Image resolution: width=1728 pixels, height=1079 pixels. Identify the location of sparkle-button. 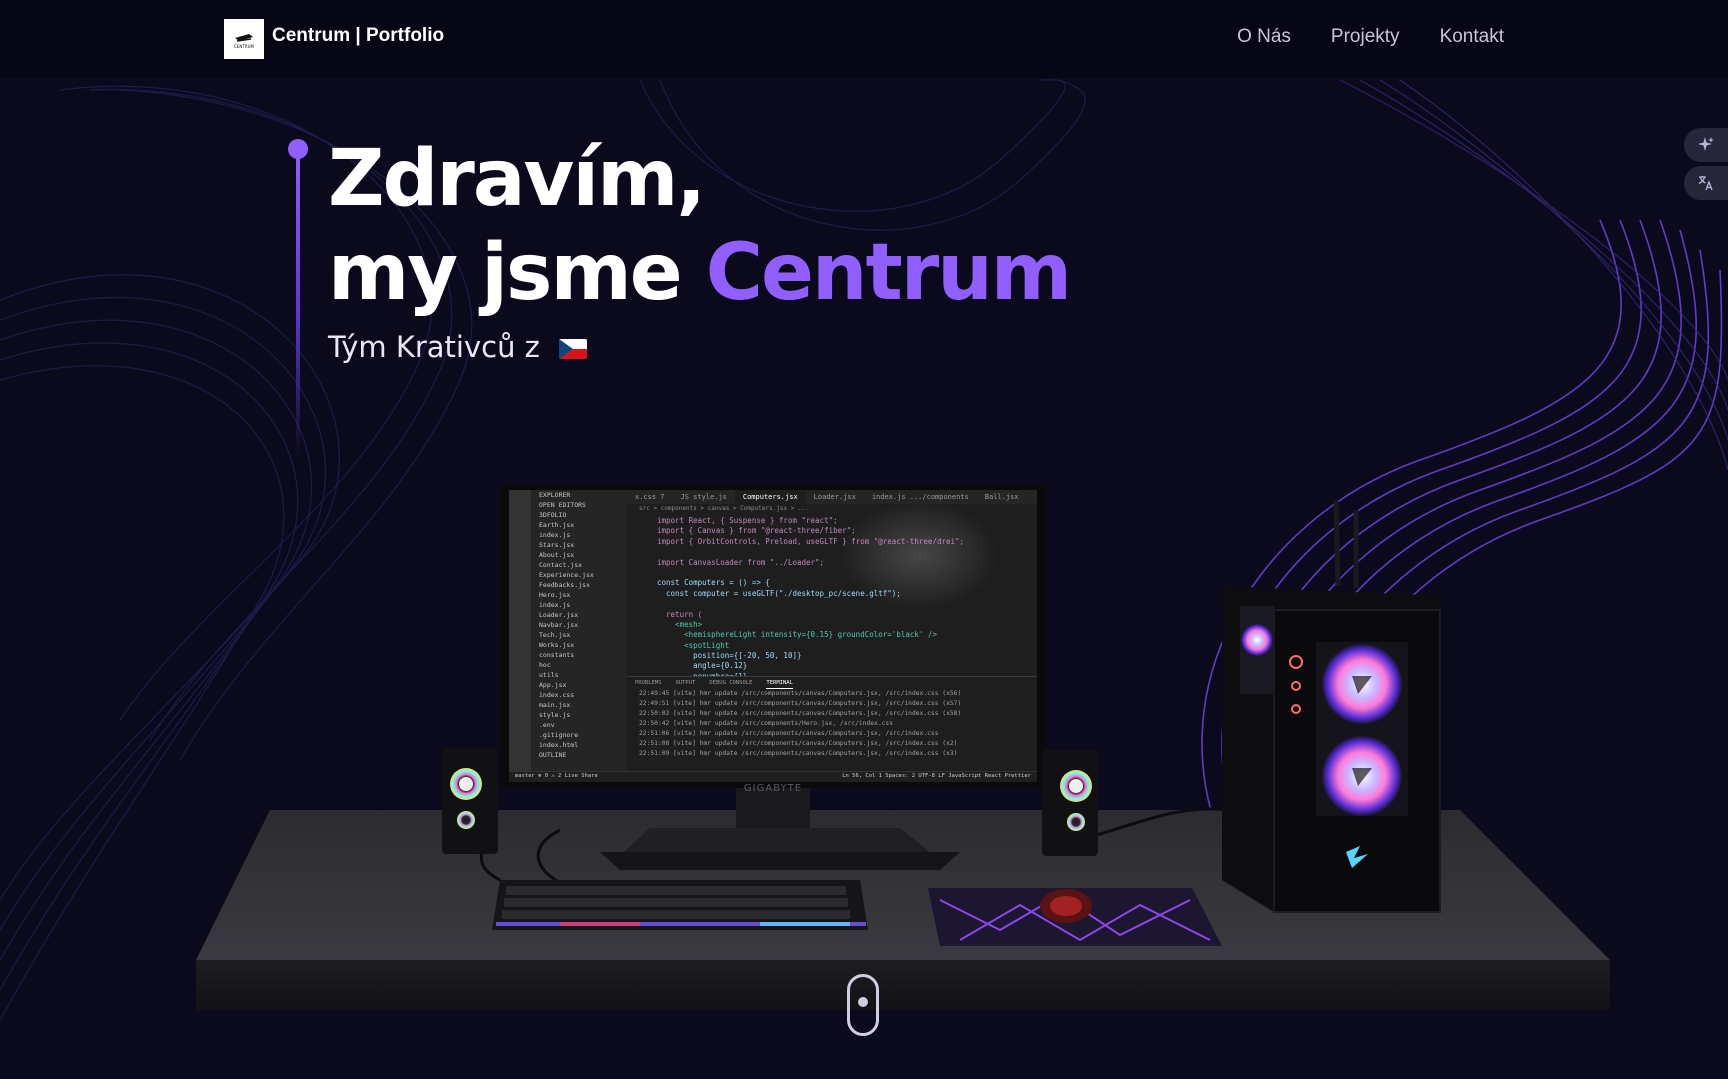
(1706, 145).